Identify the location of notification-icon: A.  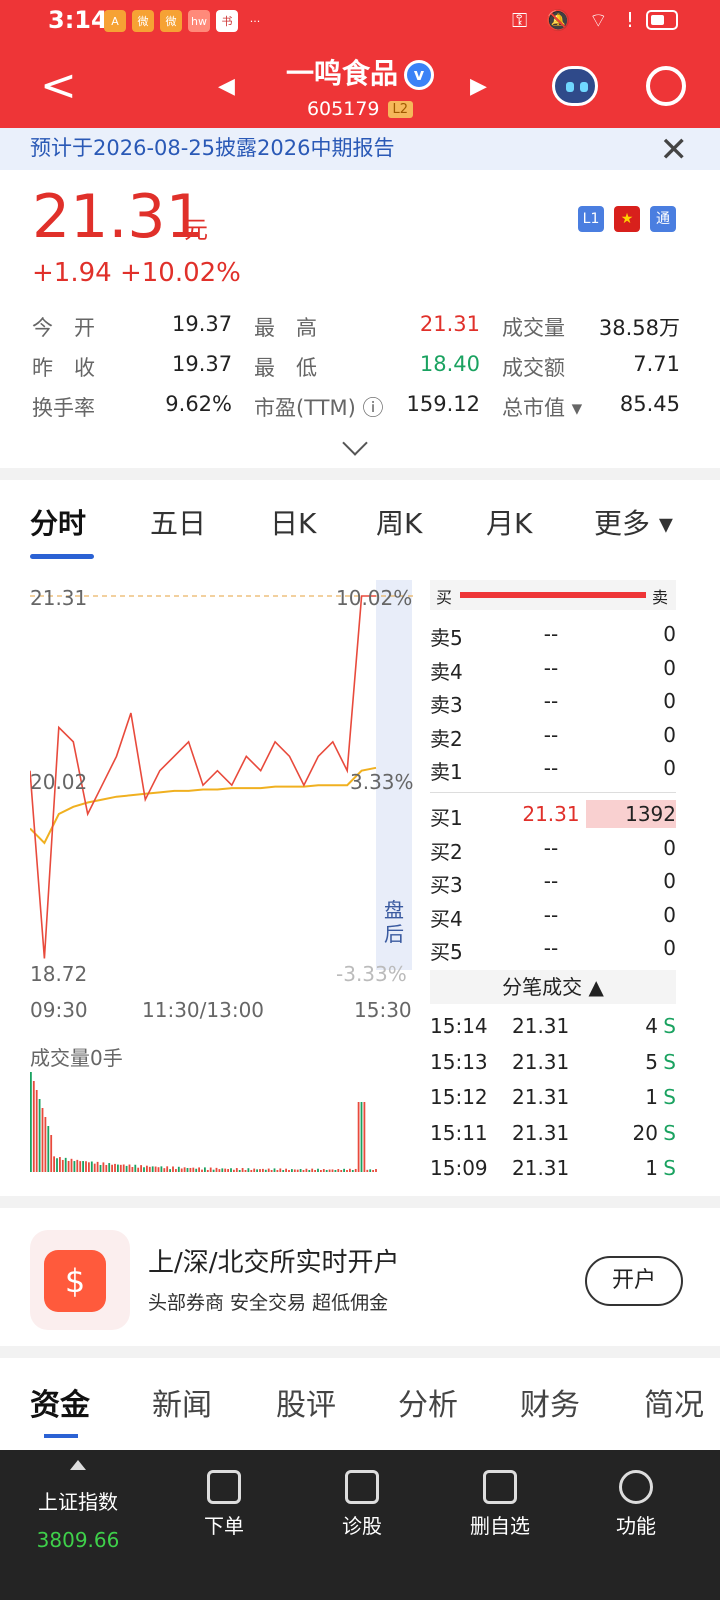
(115, 21).